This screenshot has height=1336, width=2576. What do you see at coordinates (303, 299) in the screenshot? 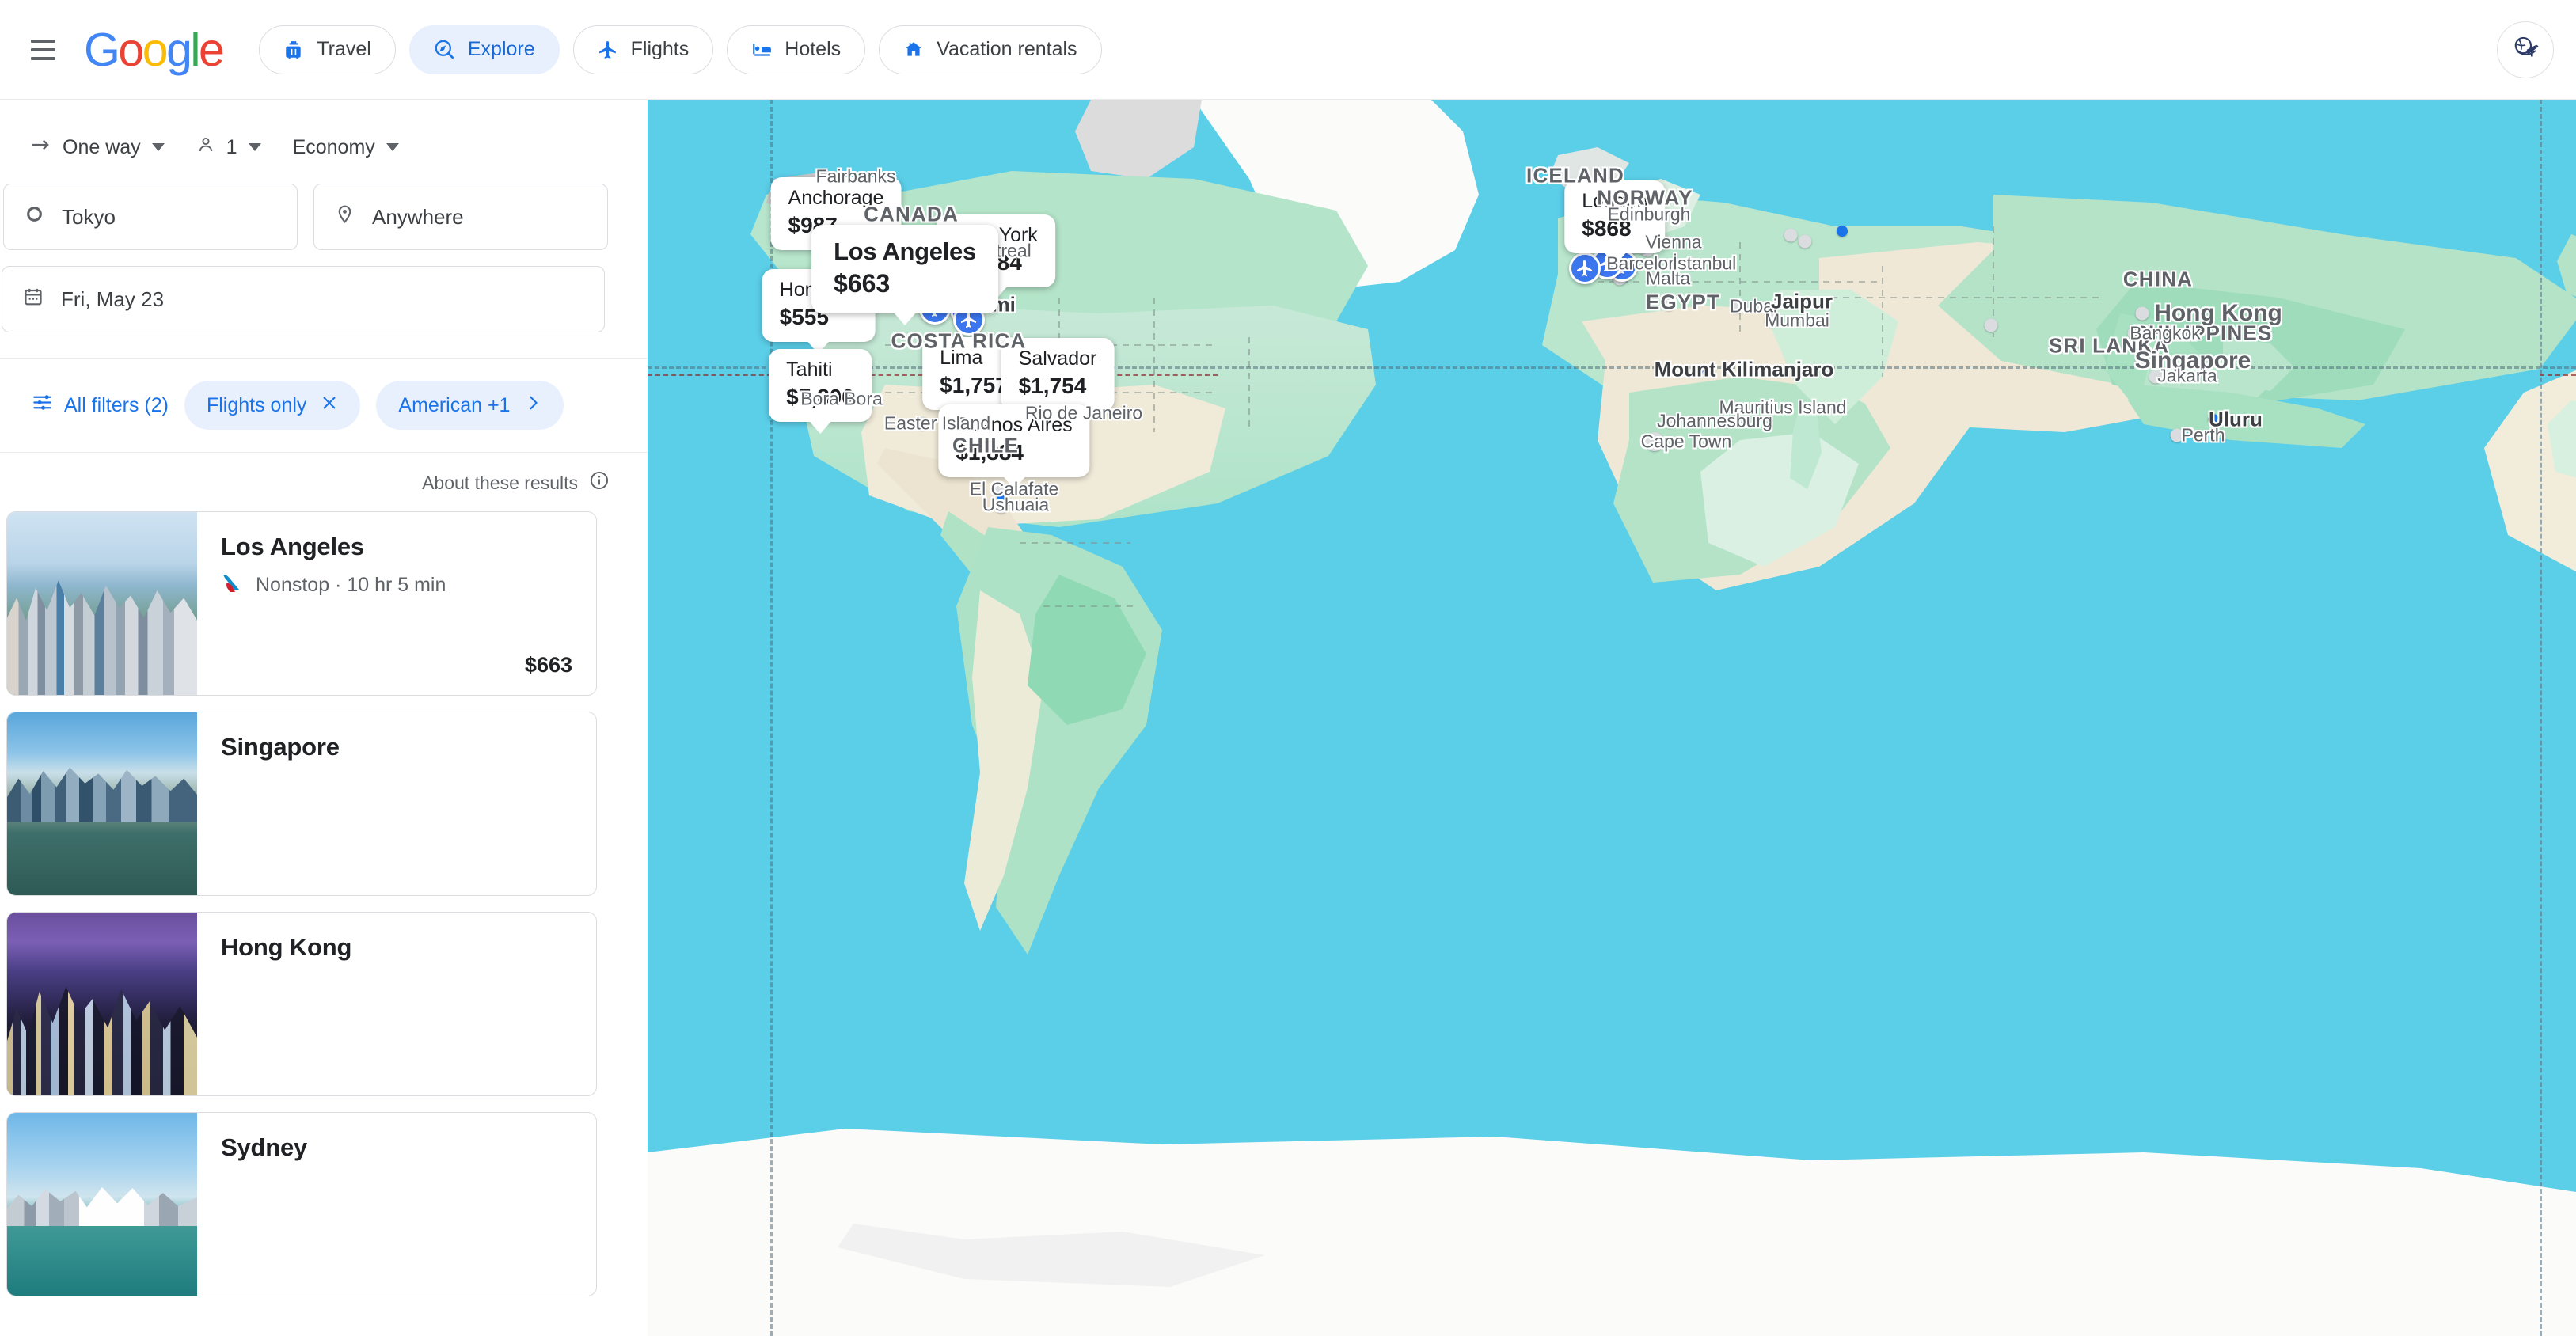
I see `date-input: Fri, May 23` at bounding box center [303, 299].